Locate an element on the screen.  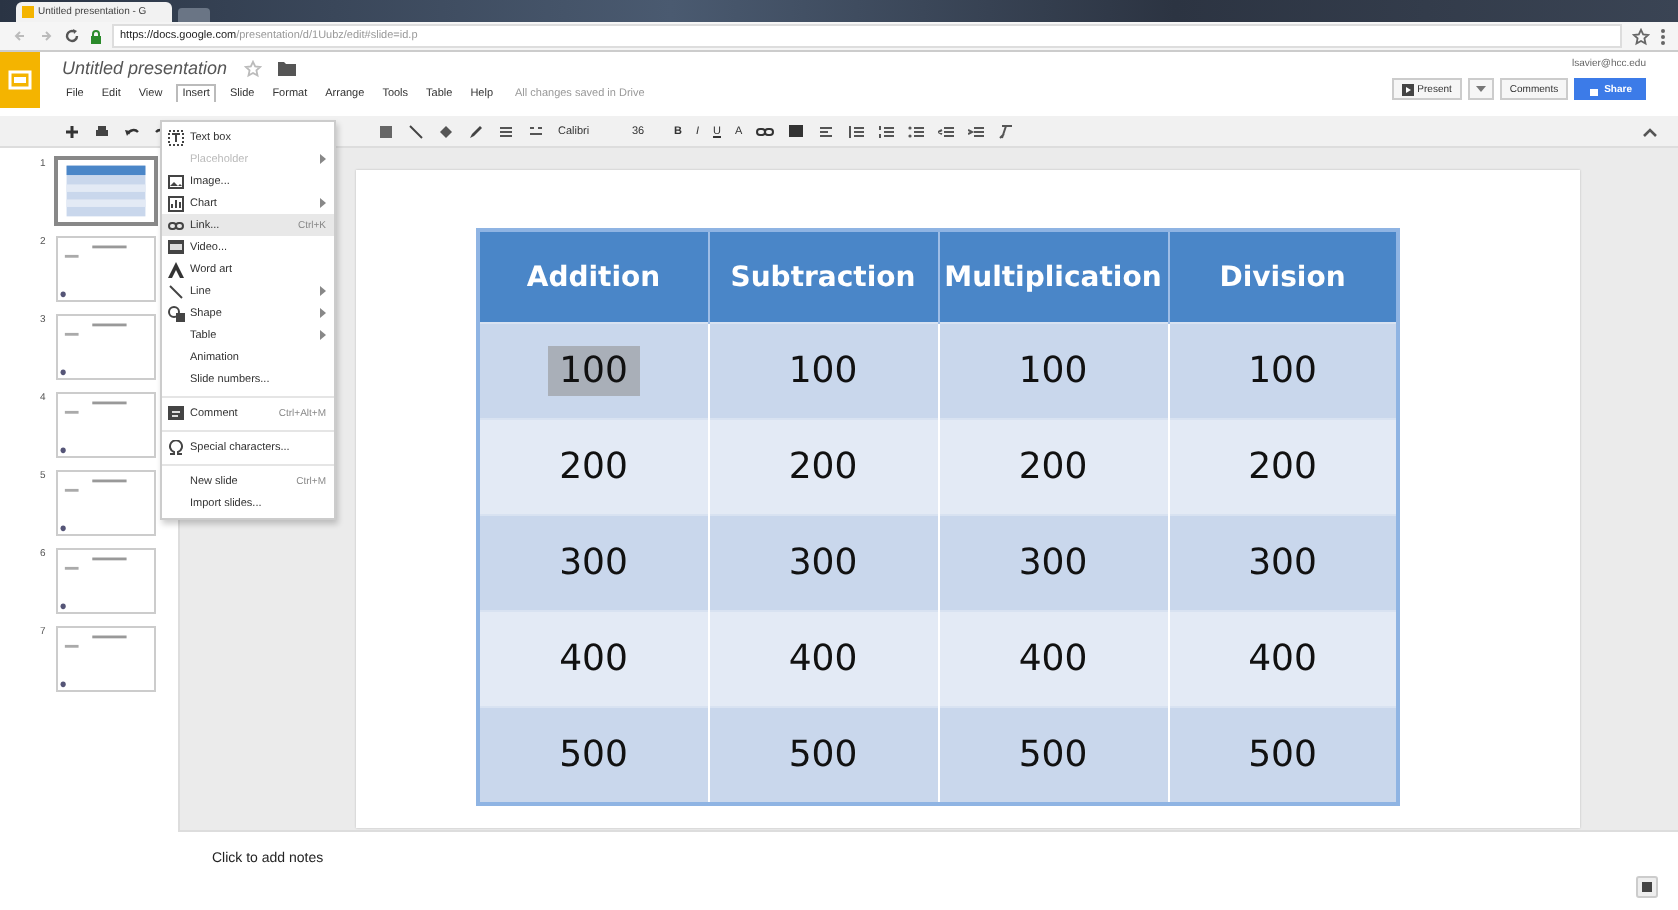
decrease-indent-icon is located at coordinates (946, 131).